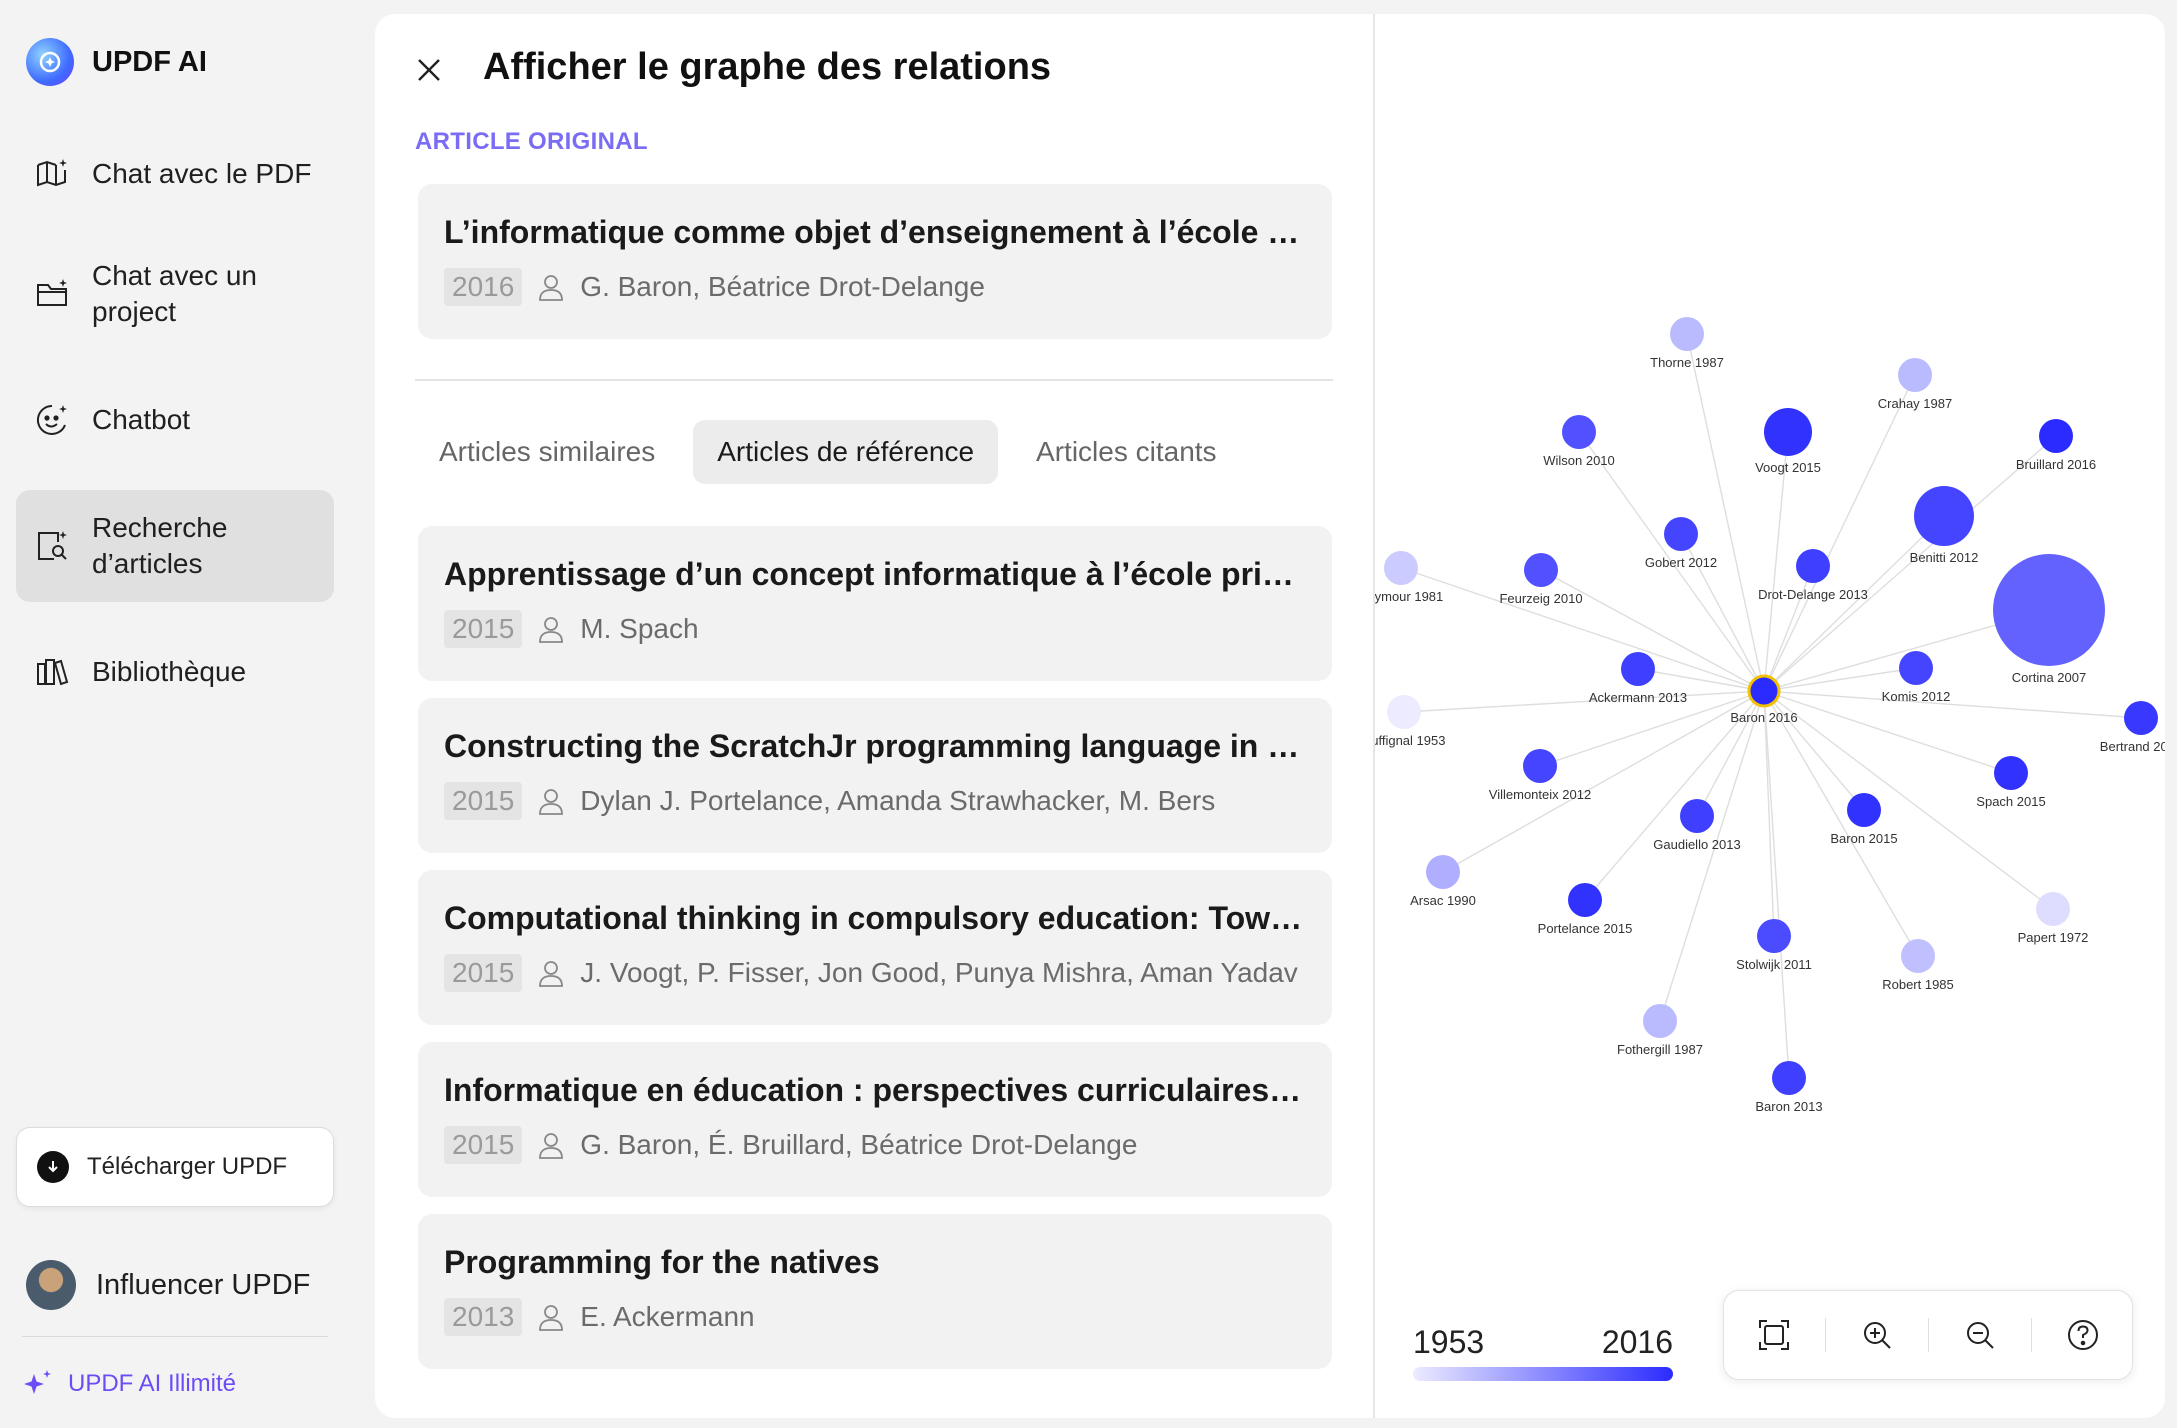 The image size is (2177, 1428). Describe the element at coordinates (203, 1284) in the screenshot. I see `user-name: Influencer UPDF` at that location.